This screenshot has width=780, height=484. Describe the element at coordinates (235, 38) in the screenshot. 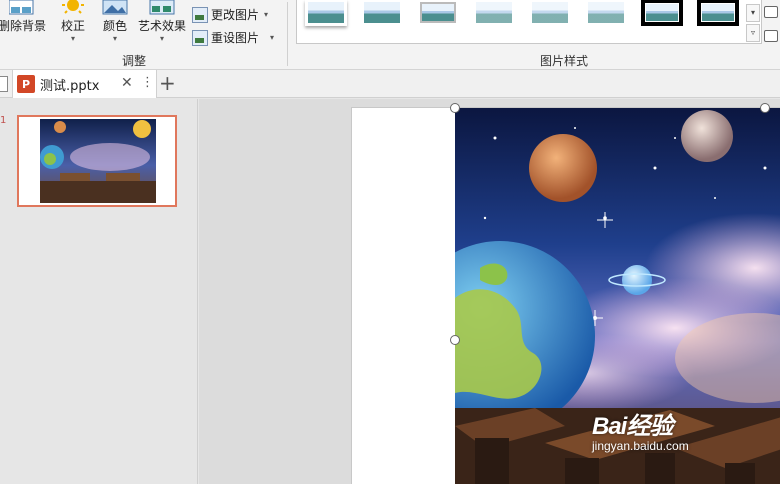

I see `reset-picture-label: 重设图片` at that location.